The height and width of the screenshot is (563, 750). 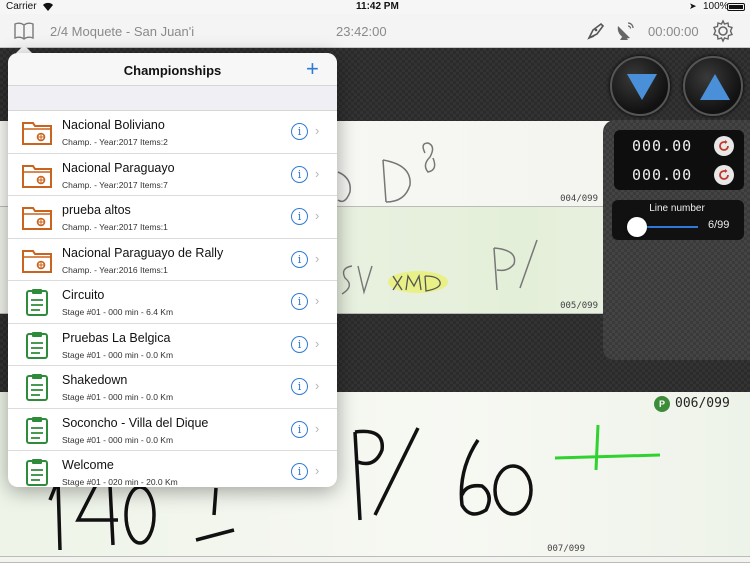 I want to click on location-icon: ➤, so click(x=693, y=6).